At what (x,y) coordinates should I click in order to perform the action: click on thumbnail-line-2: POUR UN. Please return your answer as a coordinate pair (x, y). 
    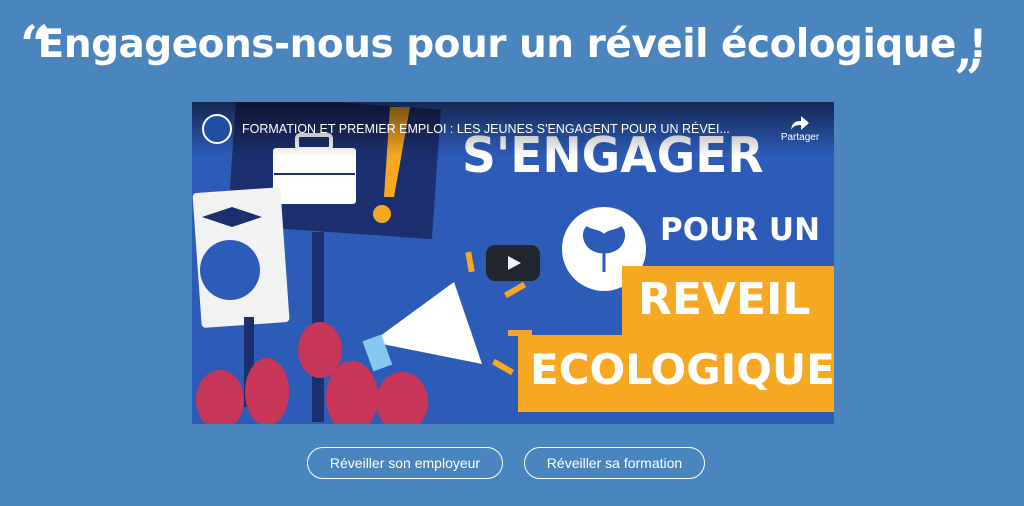
    Looking at the image, I should click on (740, 230).